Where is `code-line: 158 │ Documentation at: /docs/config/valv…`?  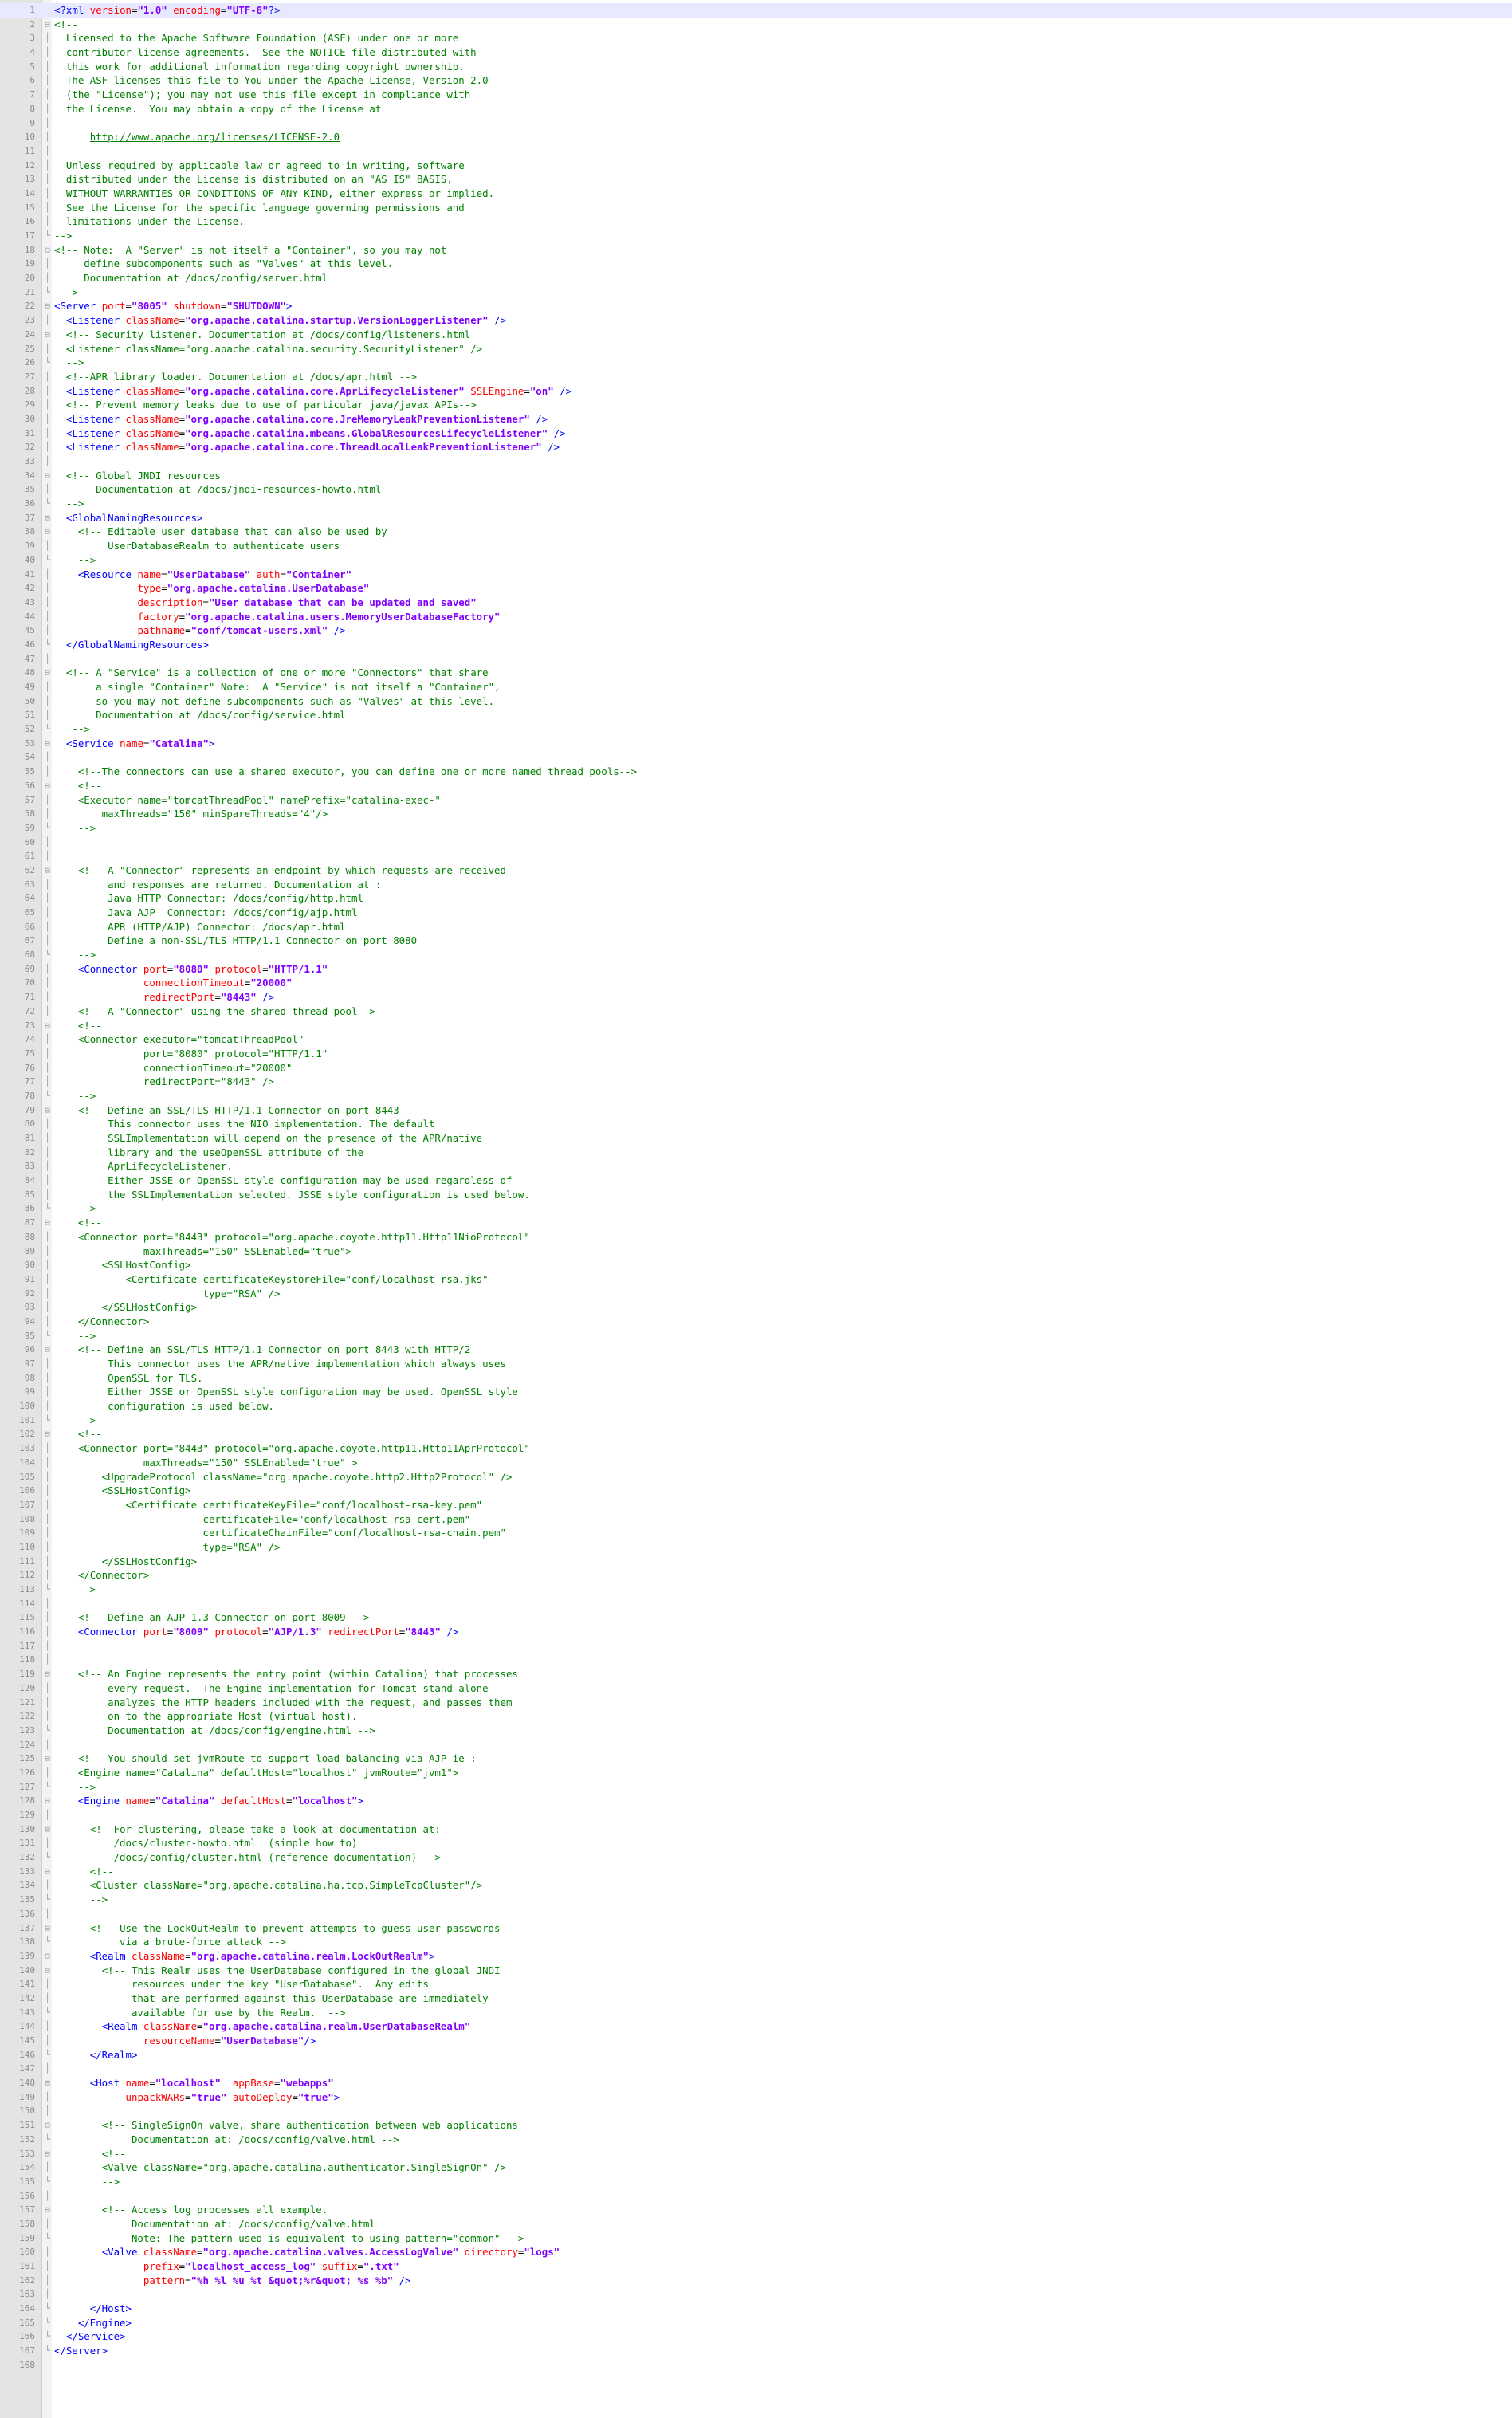 code-line: 158 │ Documentation at: /docs/config/valv… is located at coordinates (756, 2224).